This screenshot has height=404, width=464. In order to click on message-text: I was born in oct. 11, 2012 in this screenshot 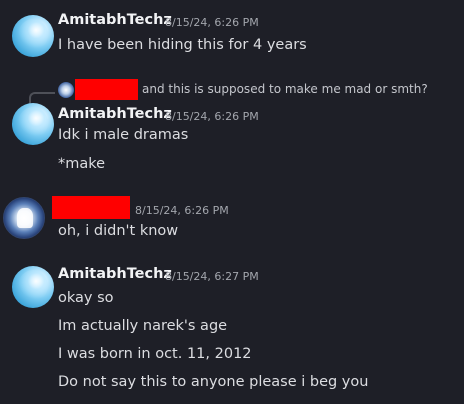, I will do `click(155, 354)`.